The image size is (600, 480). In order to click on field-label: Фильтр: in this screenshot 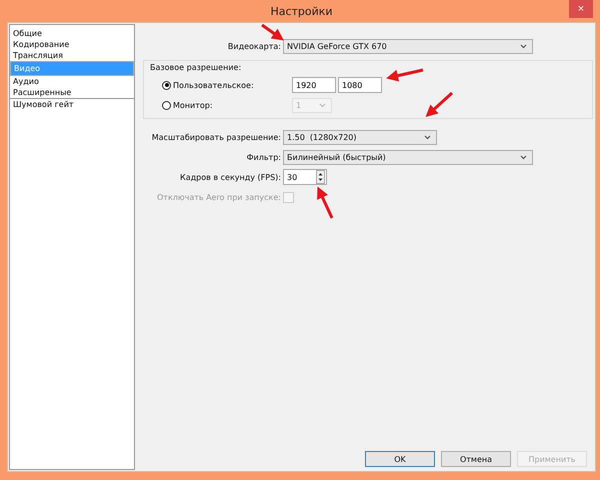, I will do `click(263, 157)`.